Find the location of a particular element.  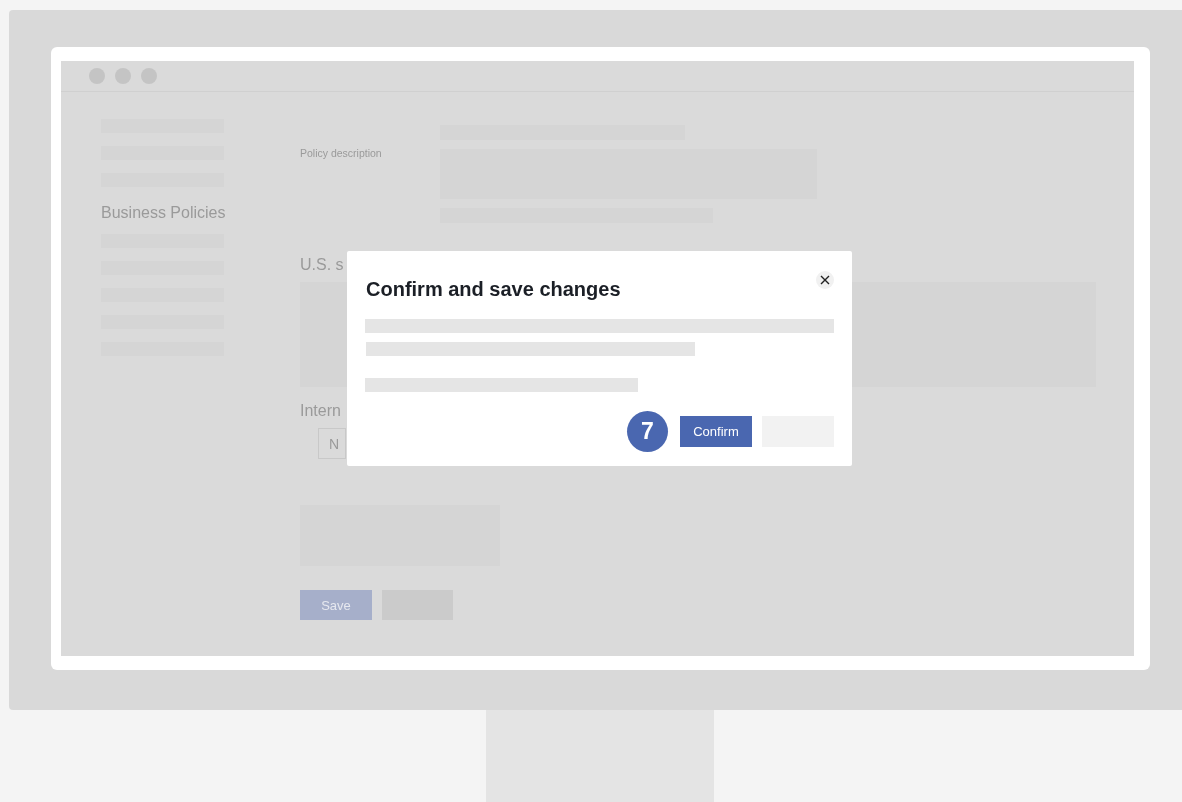

step-badge: 7 is located at coordinates (647, 431).